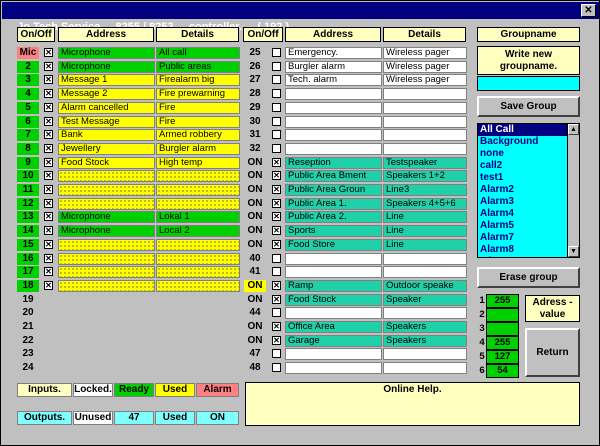 Image resolution: width=600 pixels, height=446 pixels. I want to click on group-list-item: Alarm2, so click(528, 190).